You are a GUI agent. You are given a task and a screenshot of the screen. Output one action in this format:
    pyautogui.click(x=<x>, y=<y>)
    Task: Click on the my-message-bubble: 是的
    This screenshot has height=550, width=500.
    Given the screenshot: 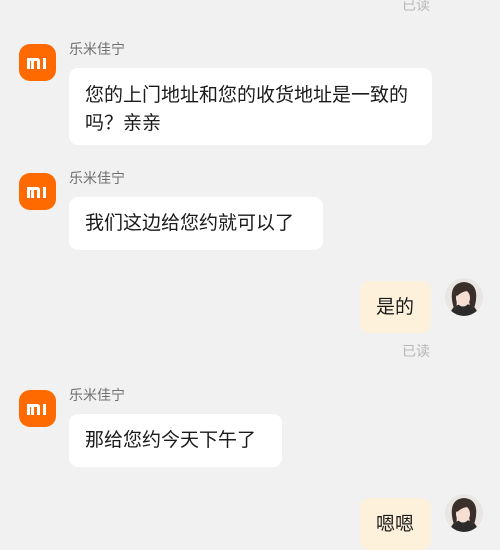 What is the action you would take?
    pyautogui.click(x=395, y=307)
    